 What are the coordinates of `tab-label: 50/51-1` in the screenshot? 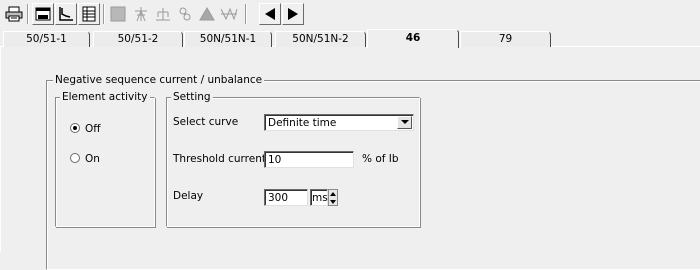 It's located at (46, 39).